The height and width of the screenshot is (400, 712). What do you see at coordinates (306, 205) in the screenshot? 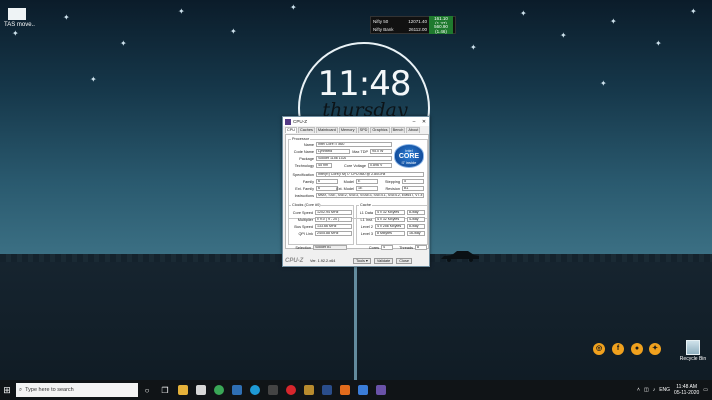
I see `clocks-group-title: Clocks (Core #0)` at bounding box center [306, 205].